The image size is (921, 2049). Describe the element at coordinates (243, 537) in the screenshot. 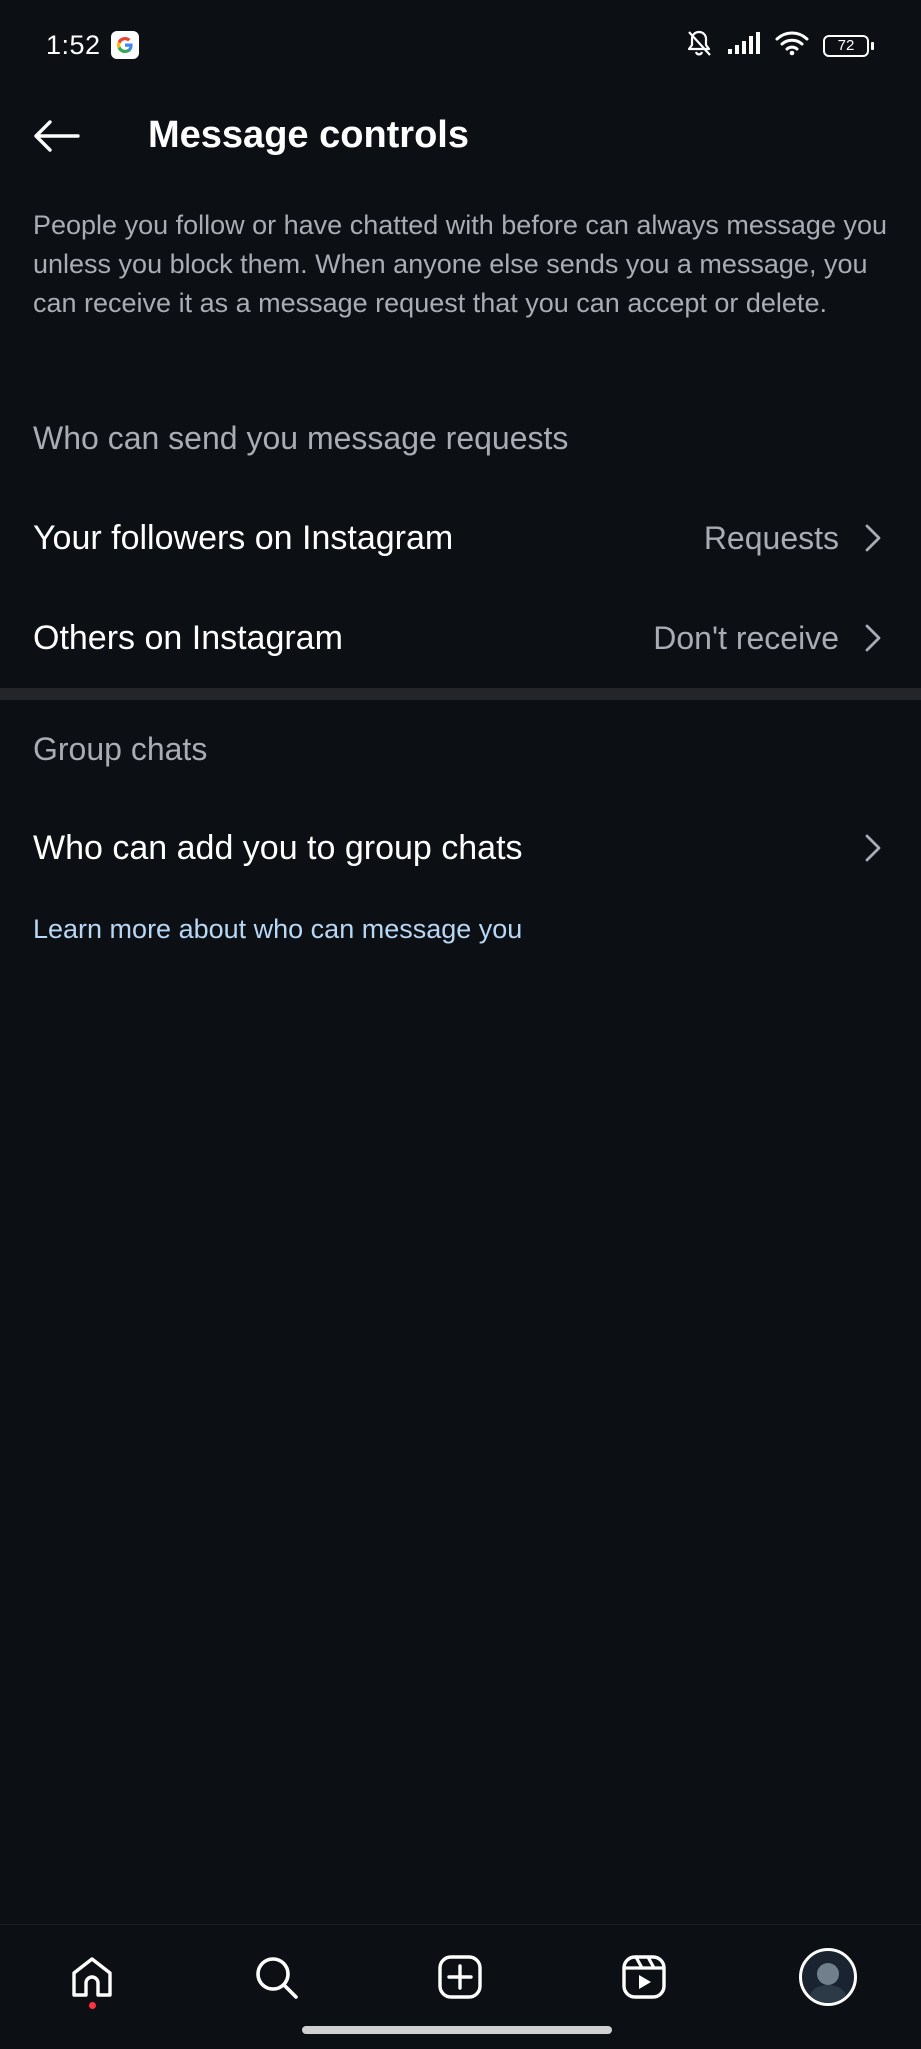

I see `row-label: Your followers on Instagram` at that location.